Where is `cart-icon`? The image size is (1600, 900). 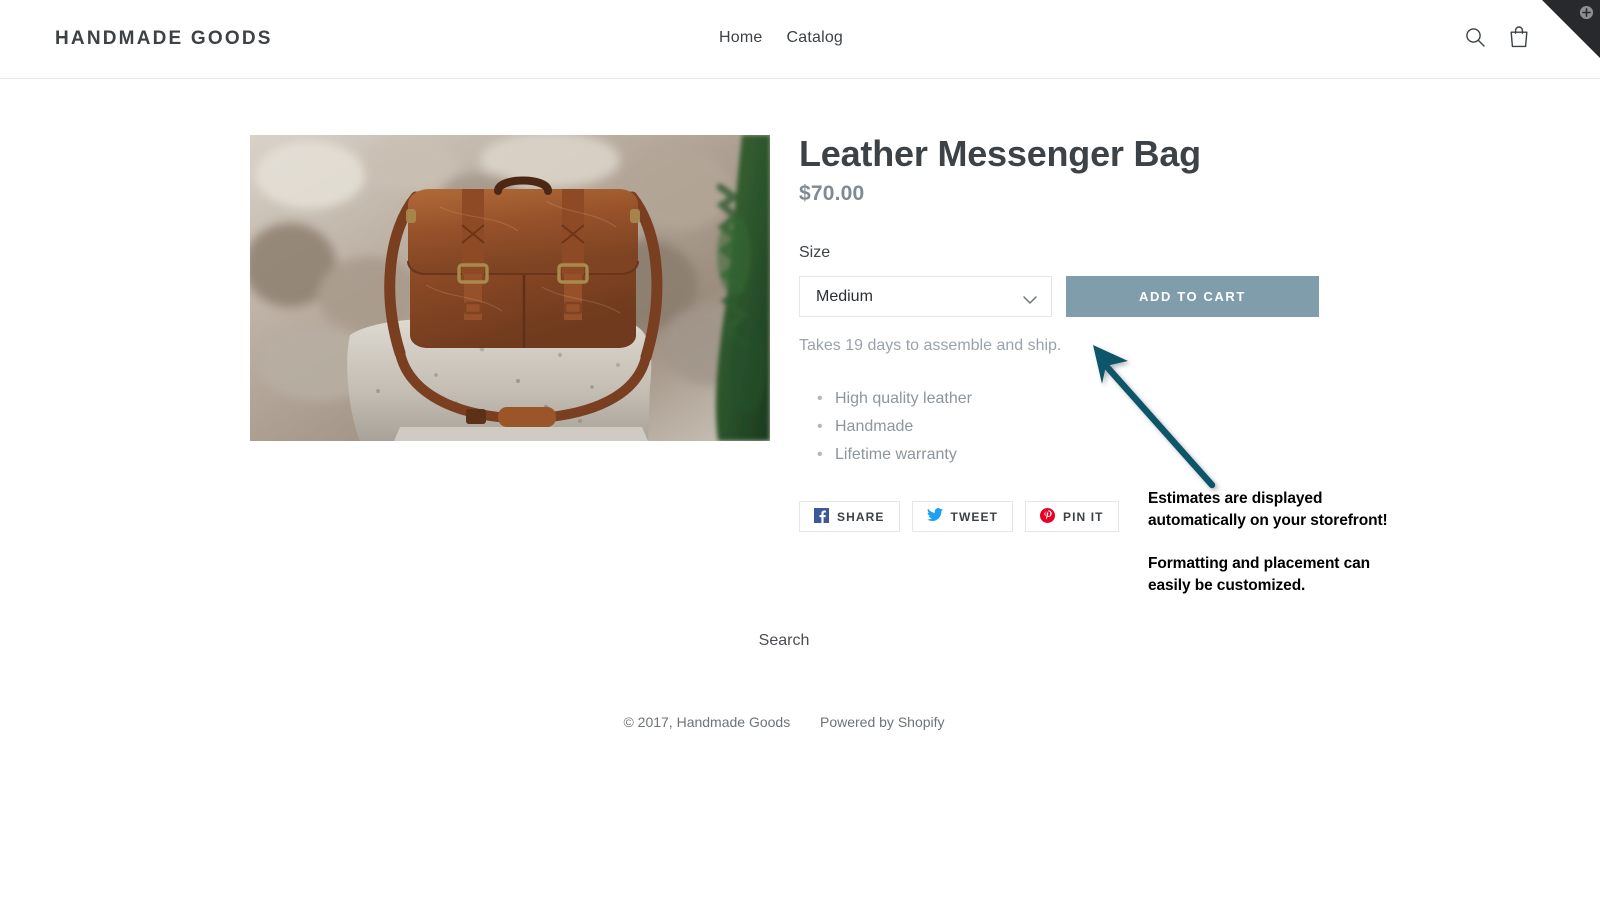 cart-icon is located at coordinates (1519, 37).